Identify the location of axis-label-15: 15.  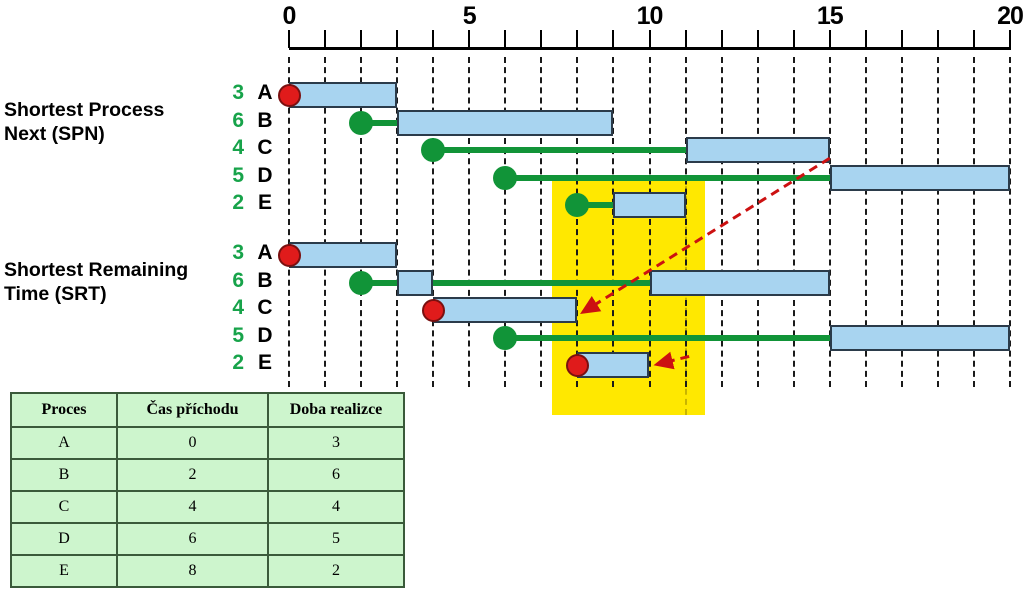
(830, 16).